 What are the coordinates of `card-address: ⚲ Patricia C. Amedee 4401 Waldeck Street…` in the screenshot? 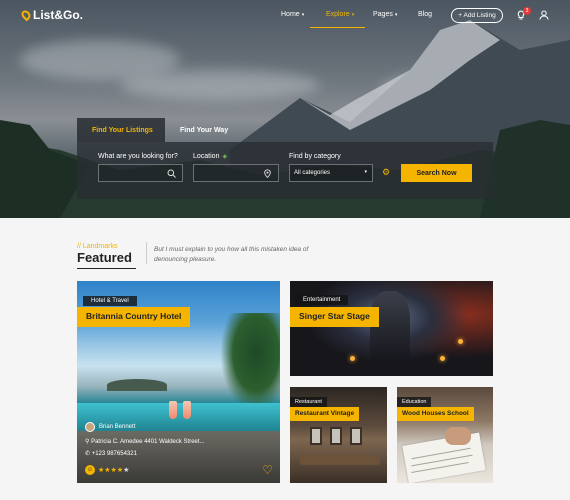 It's located at (145, 442).